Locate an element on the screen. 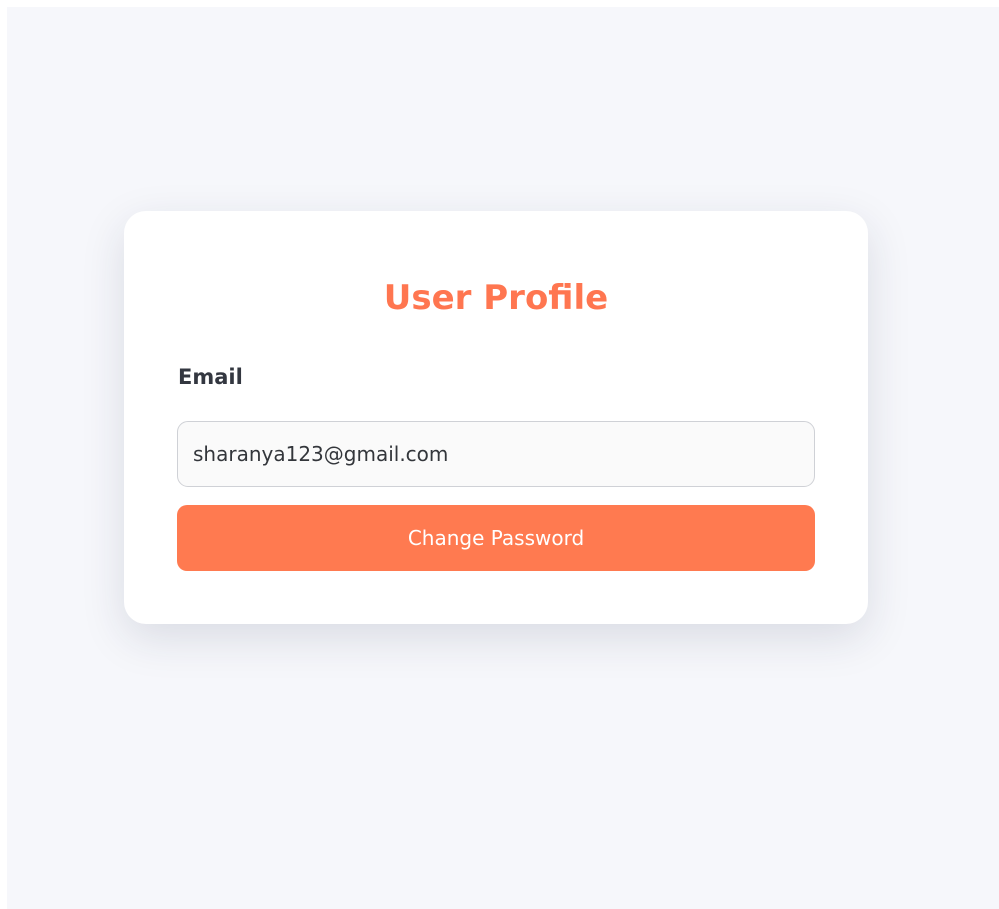 The image size is (999, 909). email-label: Email is located at coordinates (210, 377).